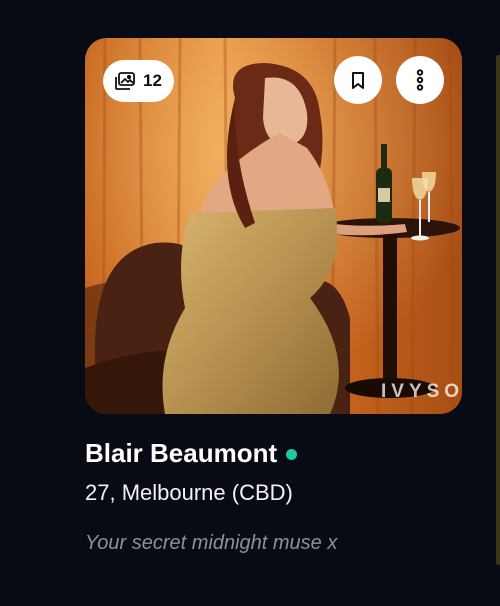 The width and height of the screenshot is (500, 606). What do you see at coordinates (421, 391) in the screenshot?
I see `watermark: IVYSO` at bounding box center [421, 391].